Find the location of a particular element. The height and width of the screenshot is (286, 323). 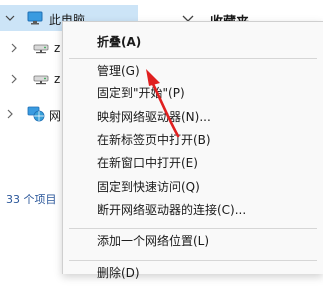

computer-icon is located at coordinates (35, 19).